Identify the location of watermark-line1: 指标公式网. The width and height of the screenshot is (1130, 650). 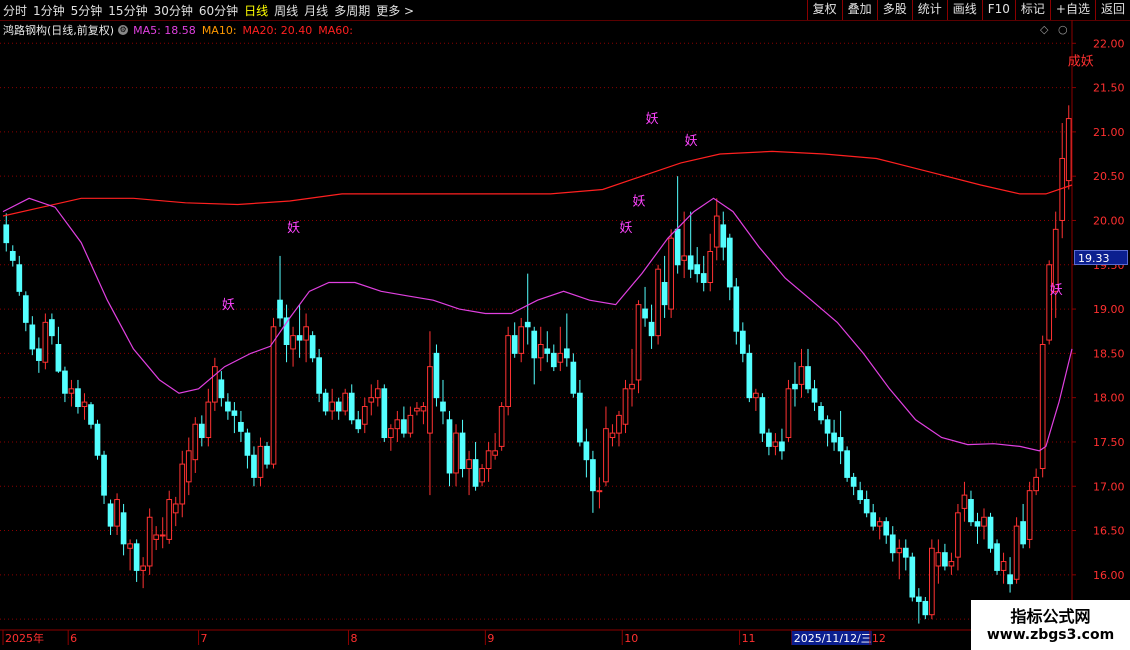
(1050, 616).